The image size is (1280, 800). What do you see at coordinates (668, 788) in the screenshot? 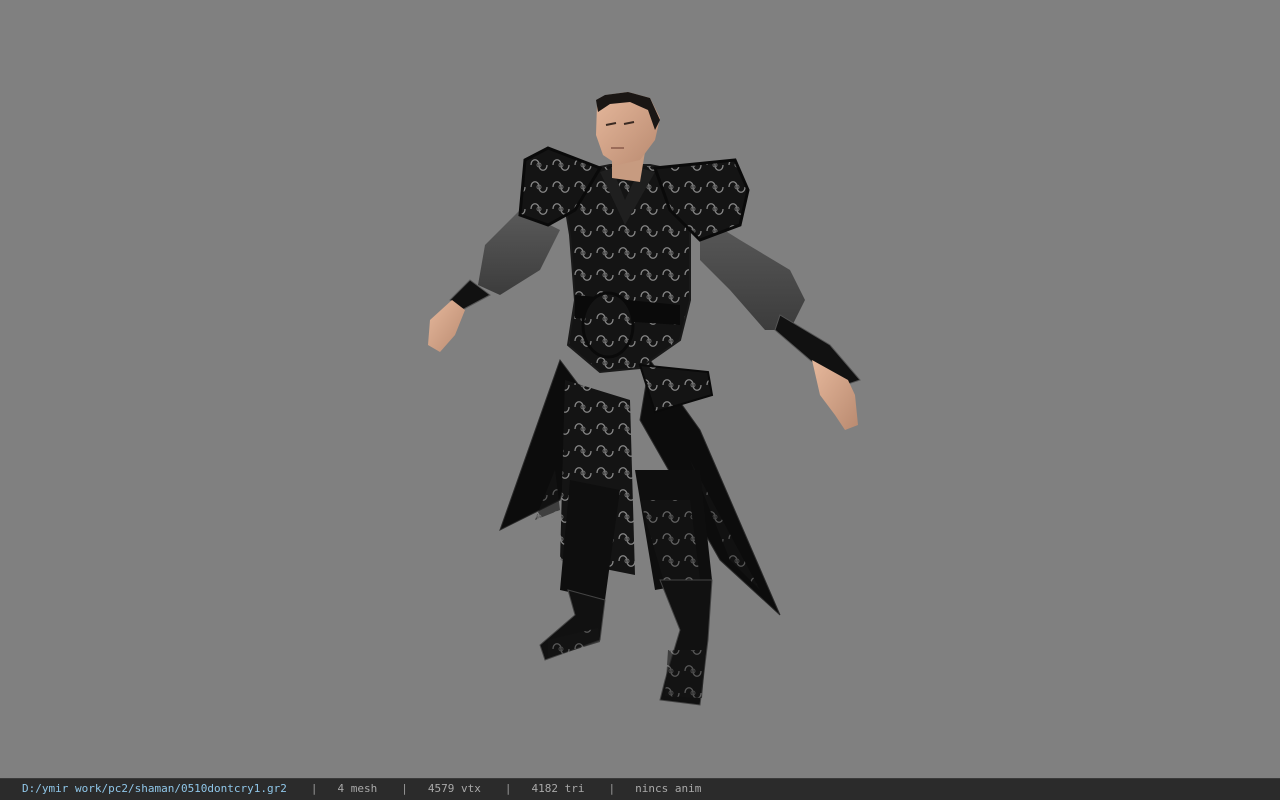
I see `animation-status: nincs anim` at bounding box center [668, 788].